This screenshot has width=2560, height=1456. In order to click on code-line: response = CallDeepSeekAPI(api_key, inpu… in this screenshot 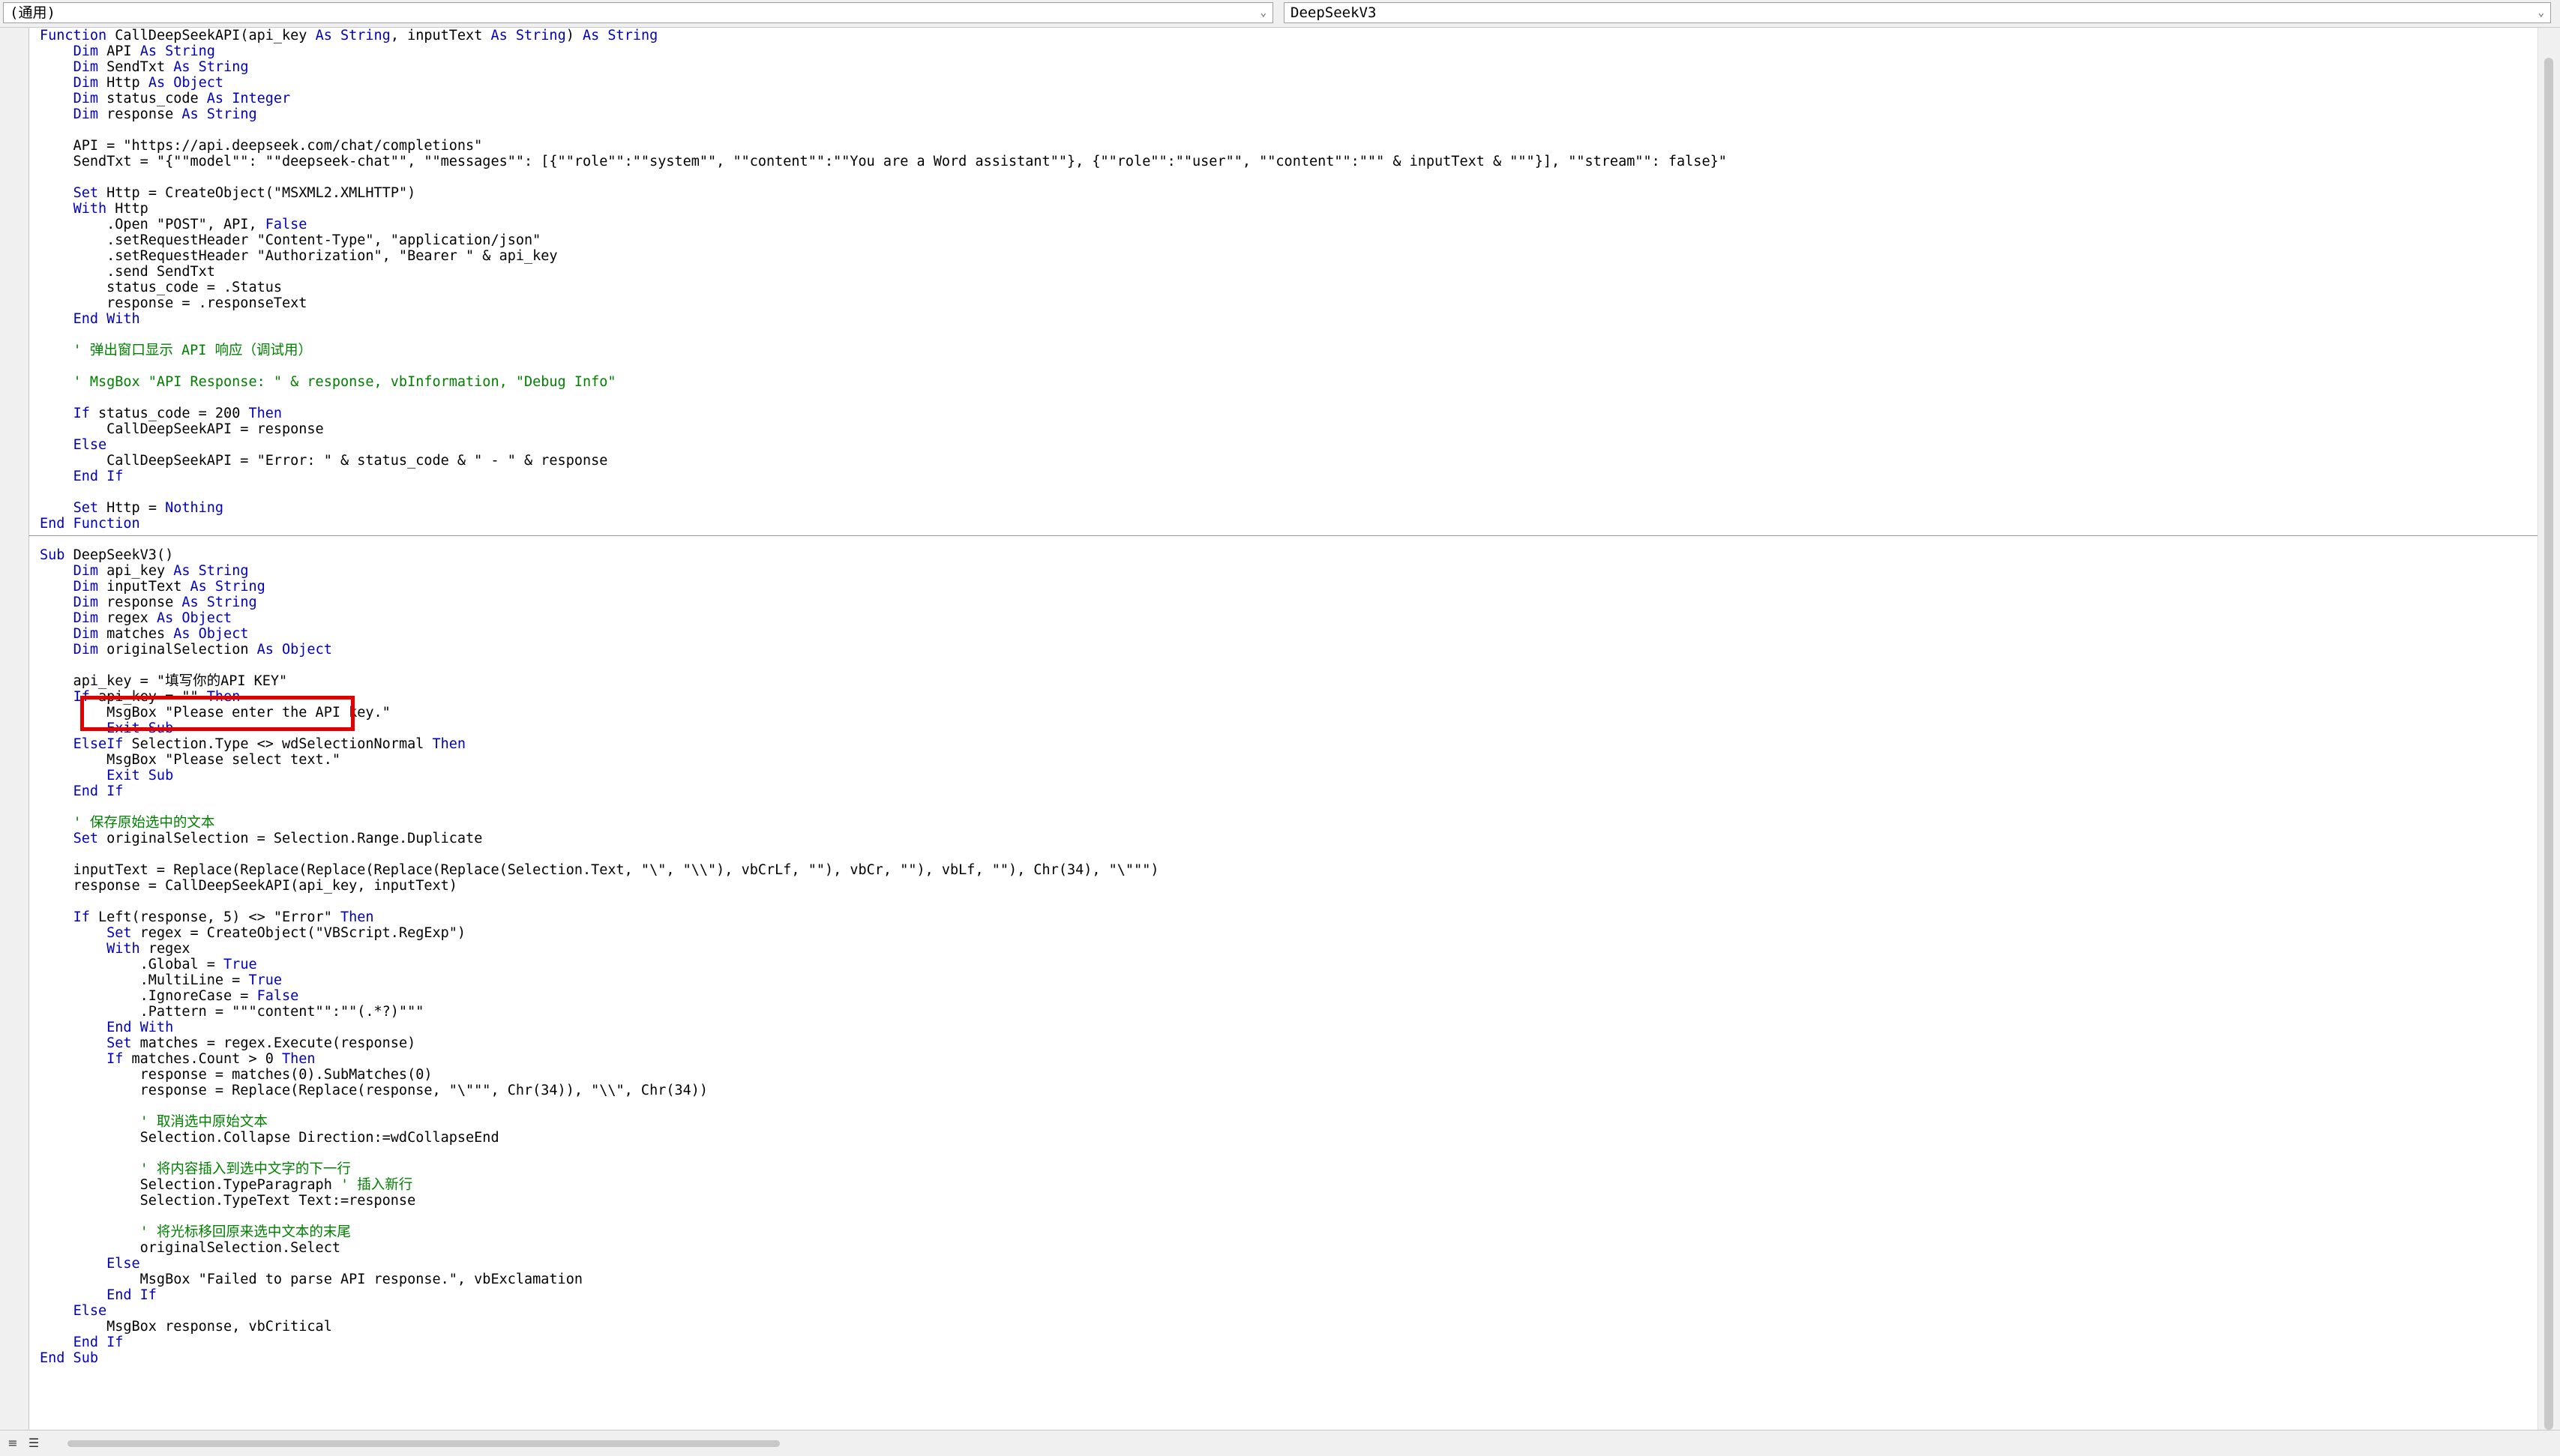, I will do `click(883, 886)`.